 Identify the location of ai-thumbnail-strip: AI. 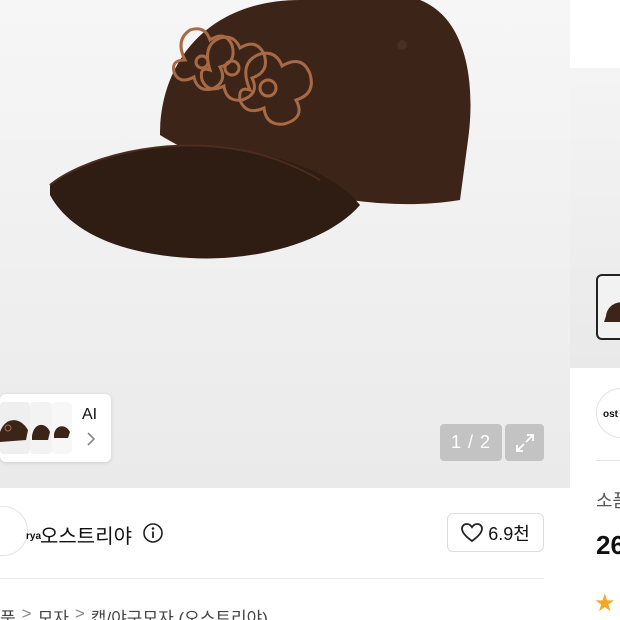
(55, 428).